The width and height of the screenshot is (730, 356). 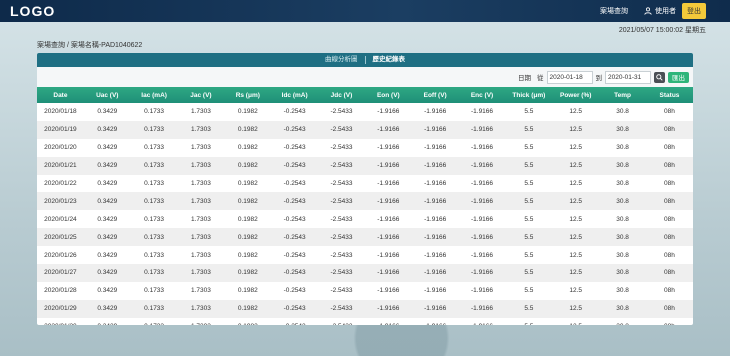 I want to click on col-idc: Idc (mA), so click(x=294, y=95).